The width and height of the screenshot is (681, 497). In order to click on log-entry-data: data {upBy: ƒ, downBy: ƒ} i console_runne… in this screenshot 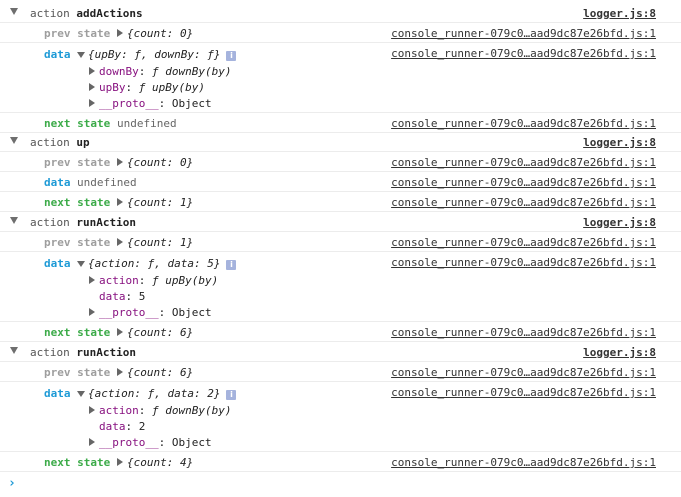, I will do `click(340, 78)`.